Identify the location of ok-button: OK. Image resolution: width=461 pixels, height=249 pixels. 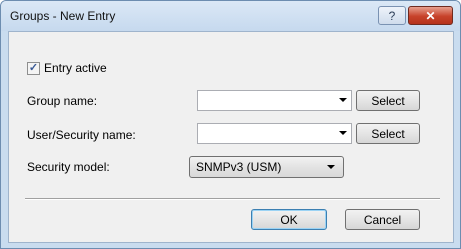
(289, 219).